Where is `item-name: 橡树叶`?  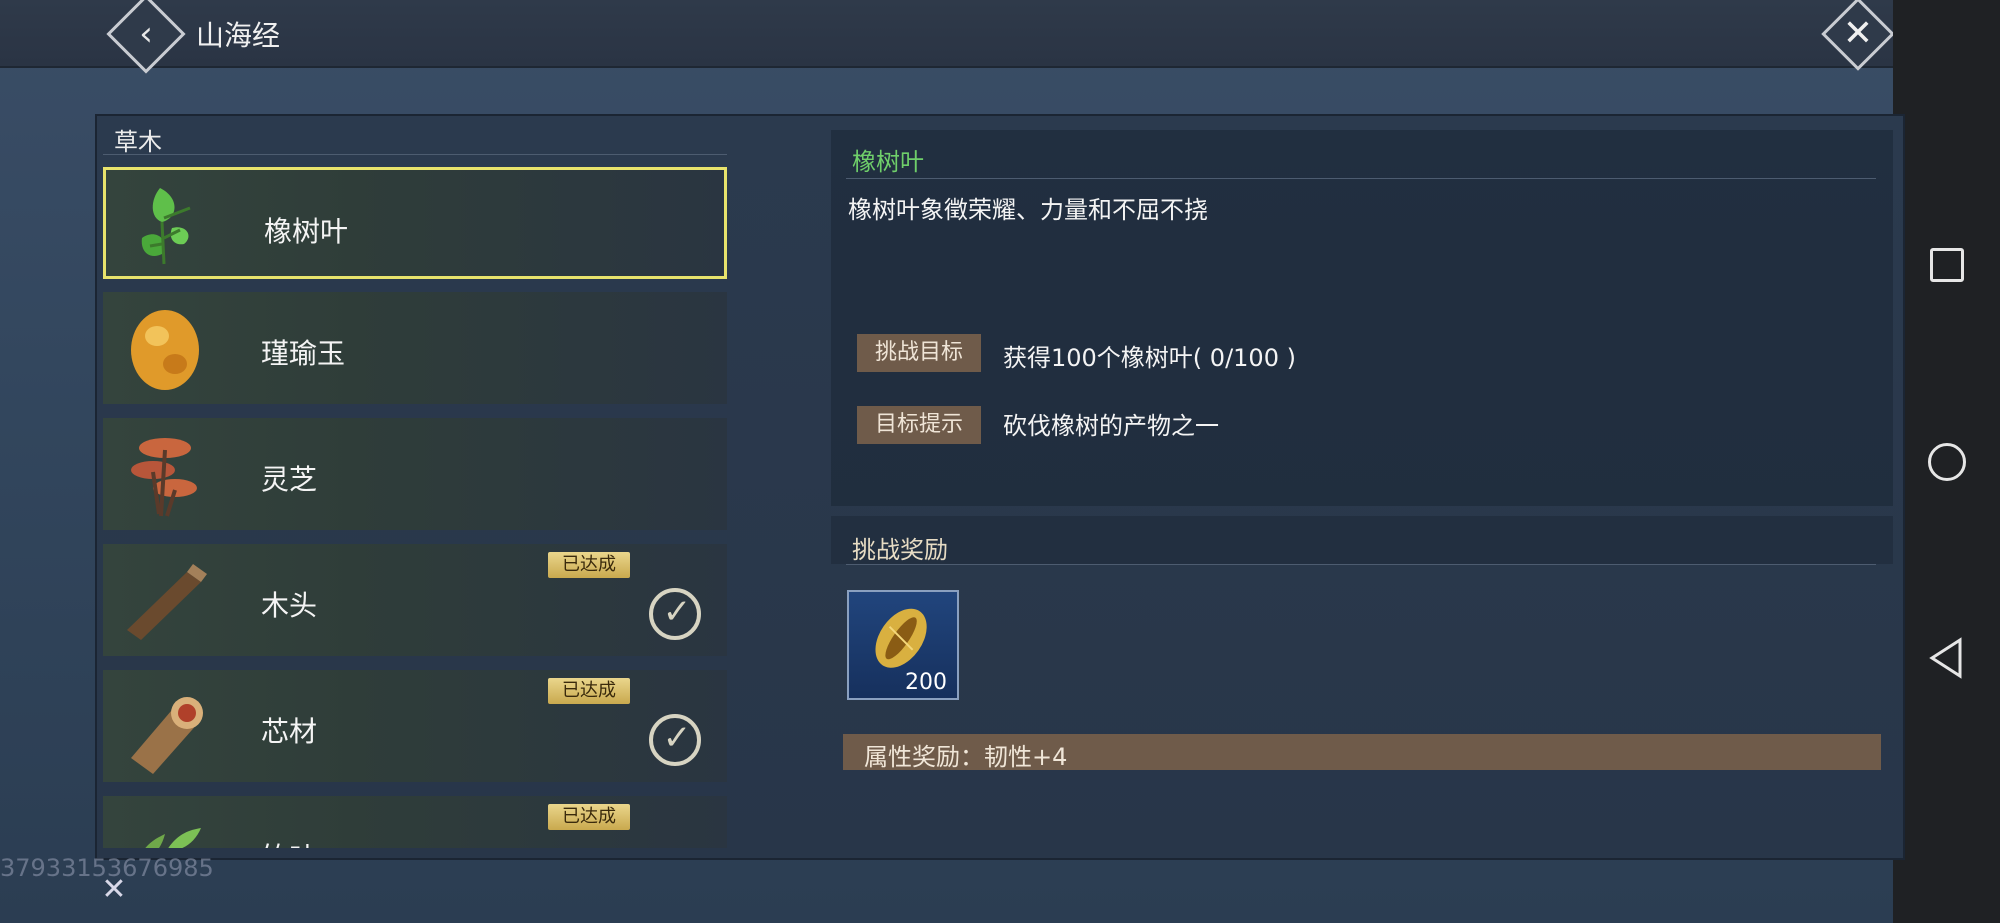
item-name: 橡树叶 is located at coordinates (306, 231).